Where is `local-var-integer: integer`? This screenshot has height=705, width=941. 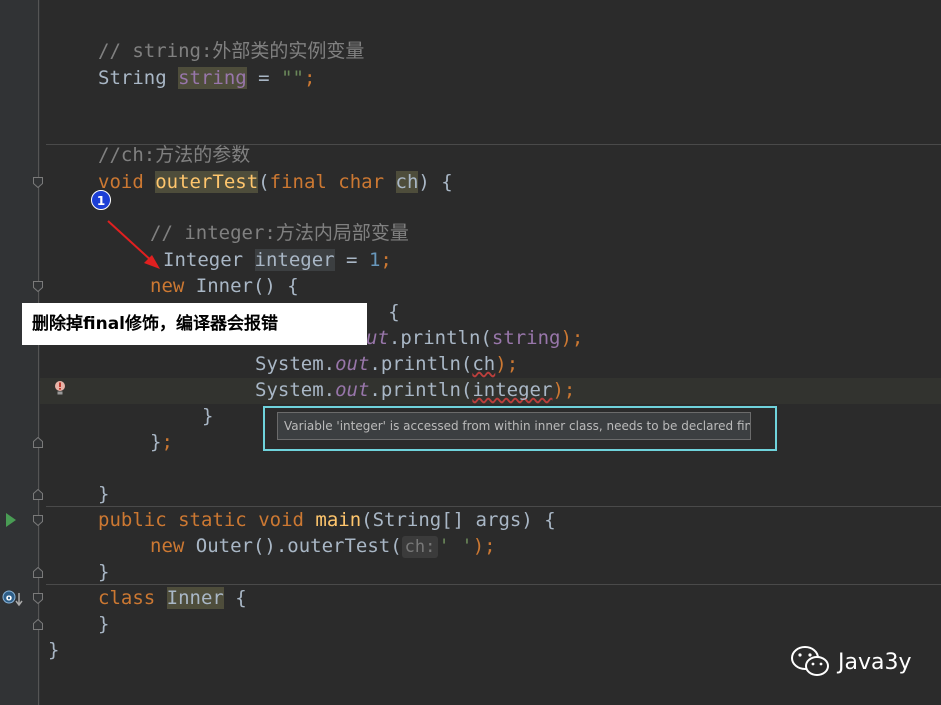
local-var-integer: integer is located at coordinates (294, 260).